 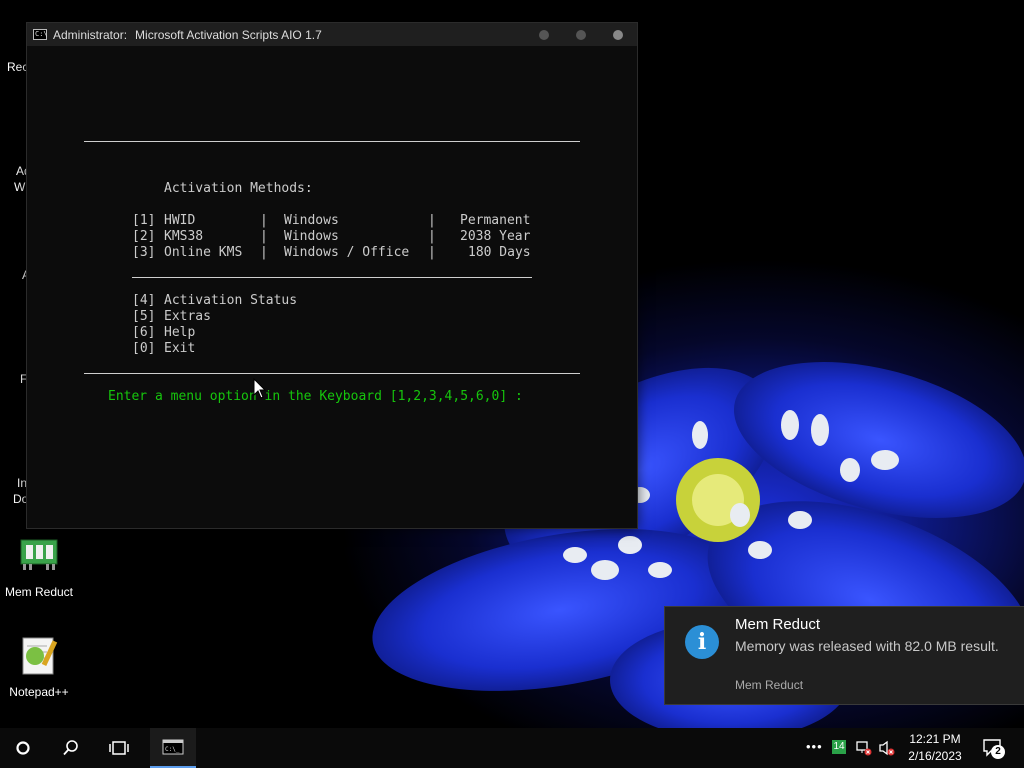 I want to click on option-key: [5], so click(x=144, y=316).